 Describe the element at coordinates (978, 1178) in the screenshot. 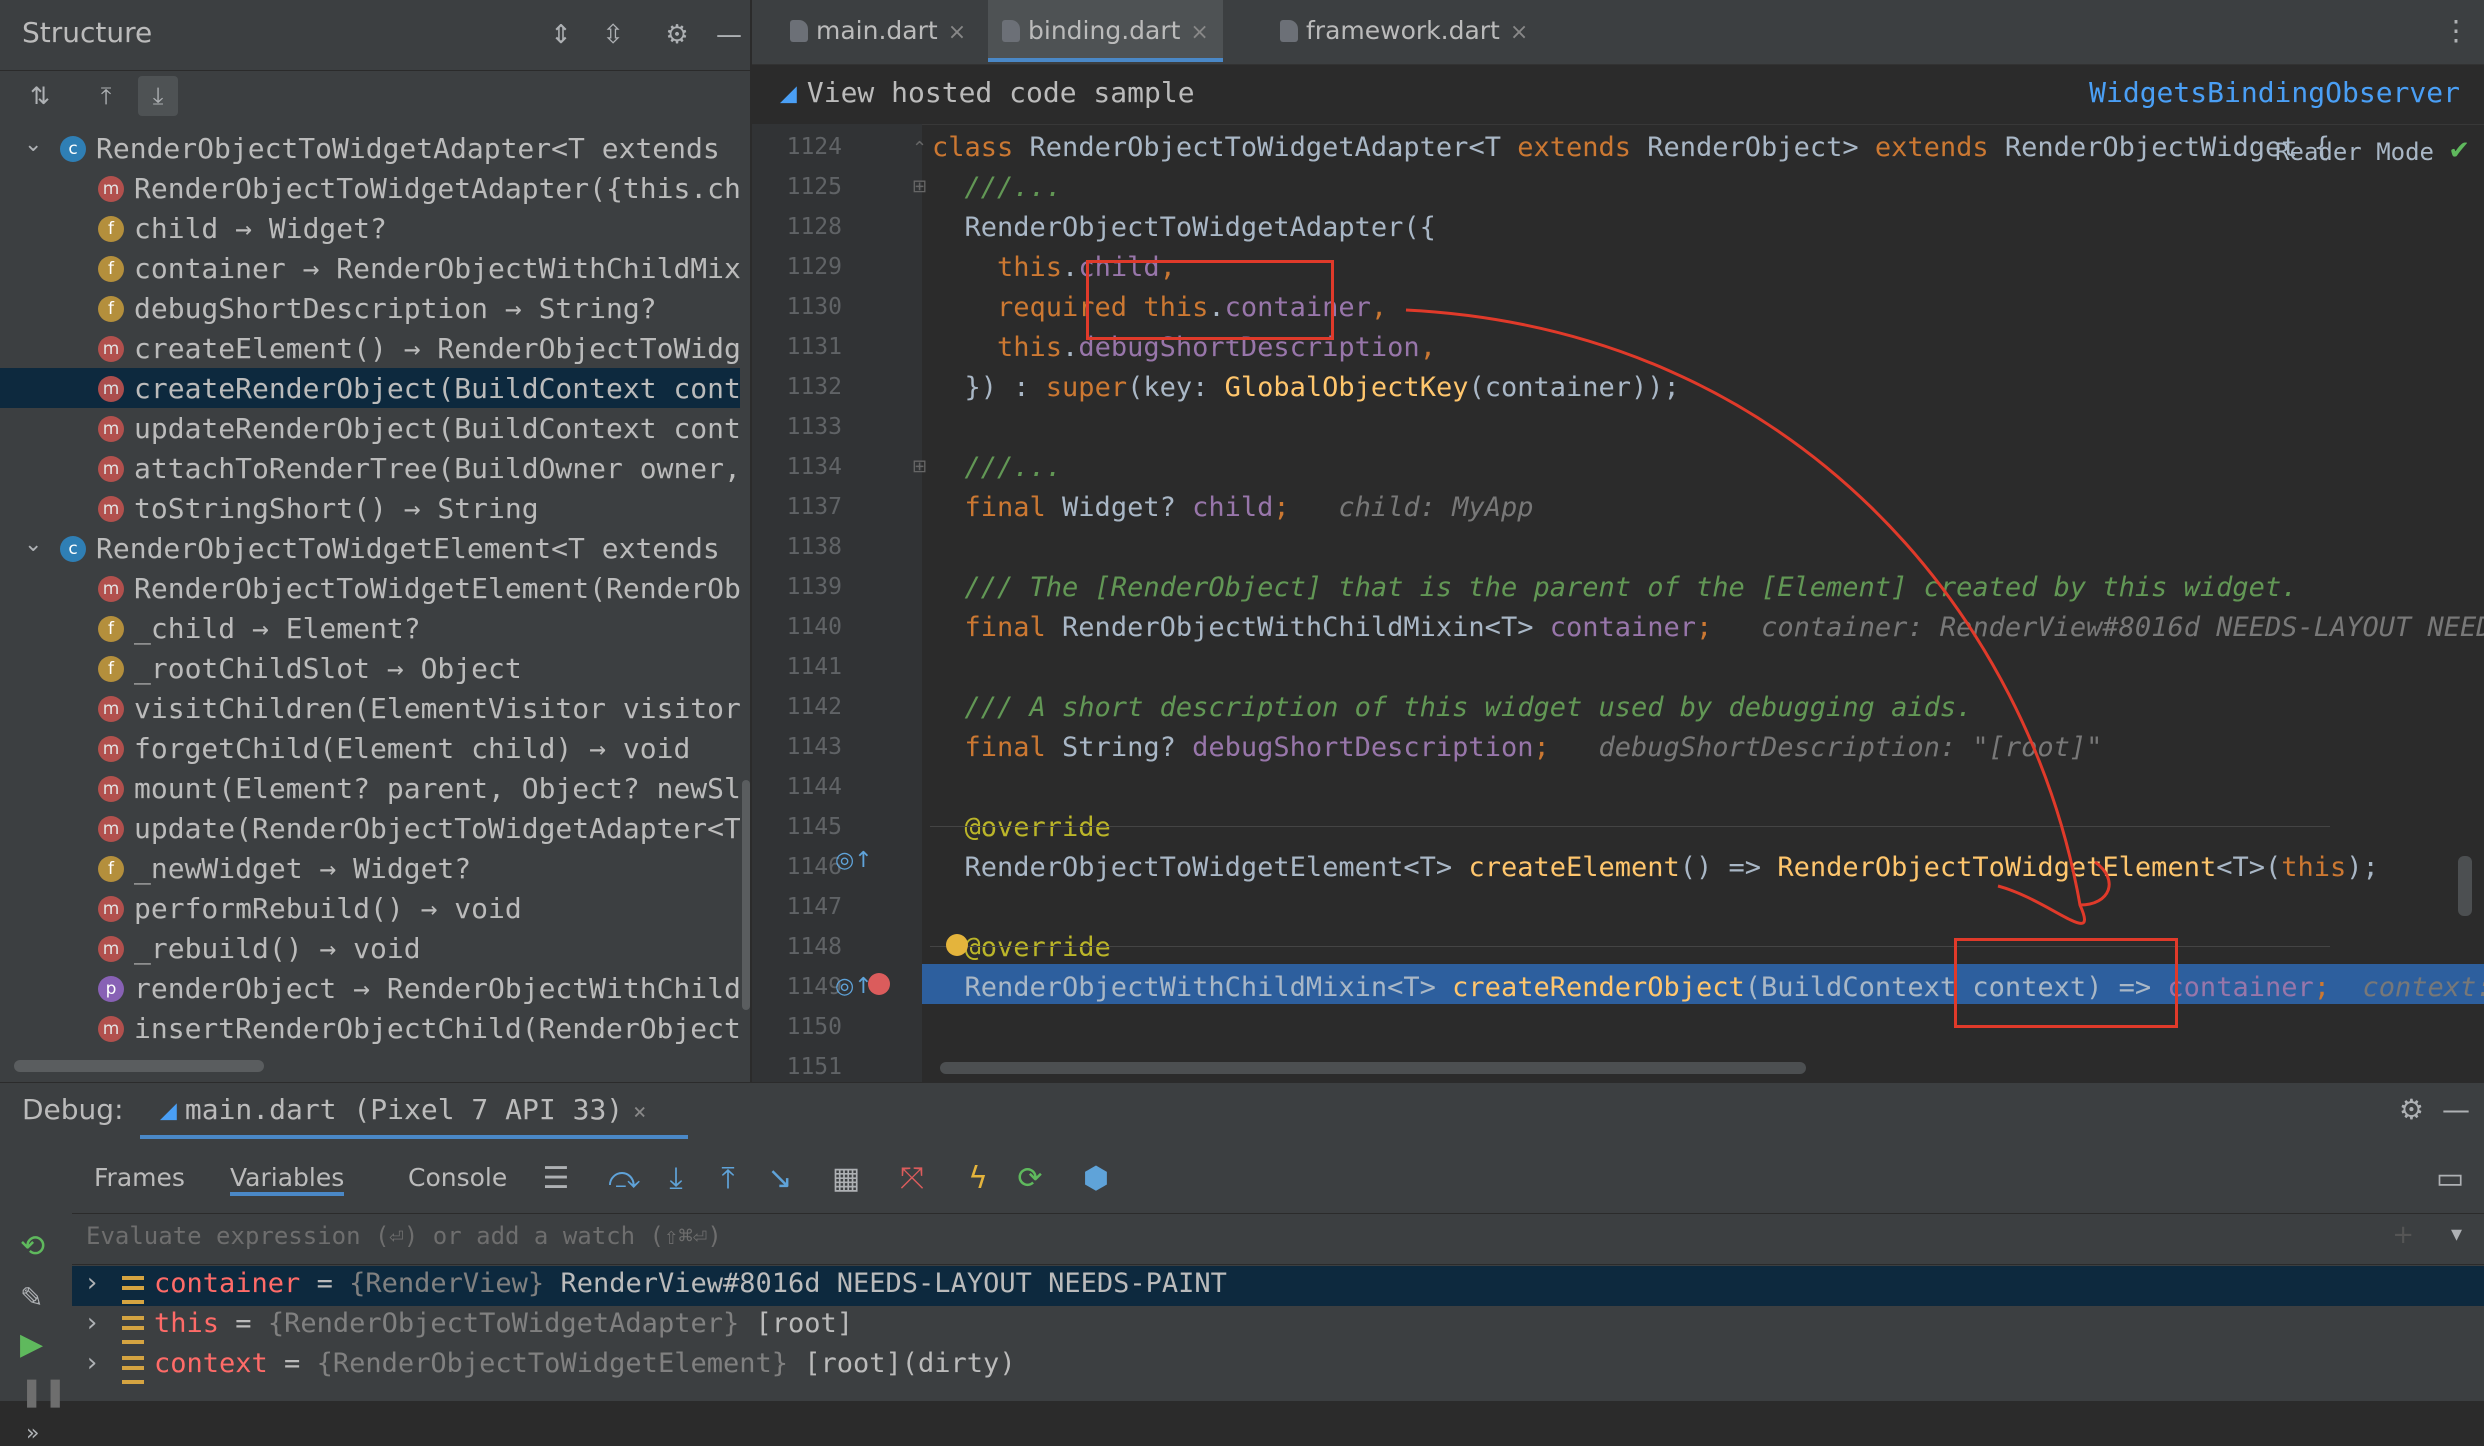

I see `hot-reload-icon: ϟ` at that location.